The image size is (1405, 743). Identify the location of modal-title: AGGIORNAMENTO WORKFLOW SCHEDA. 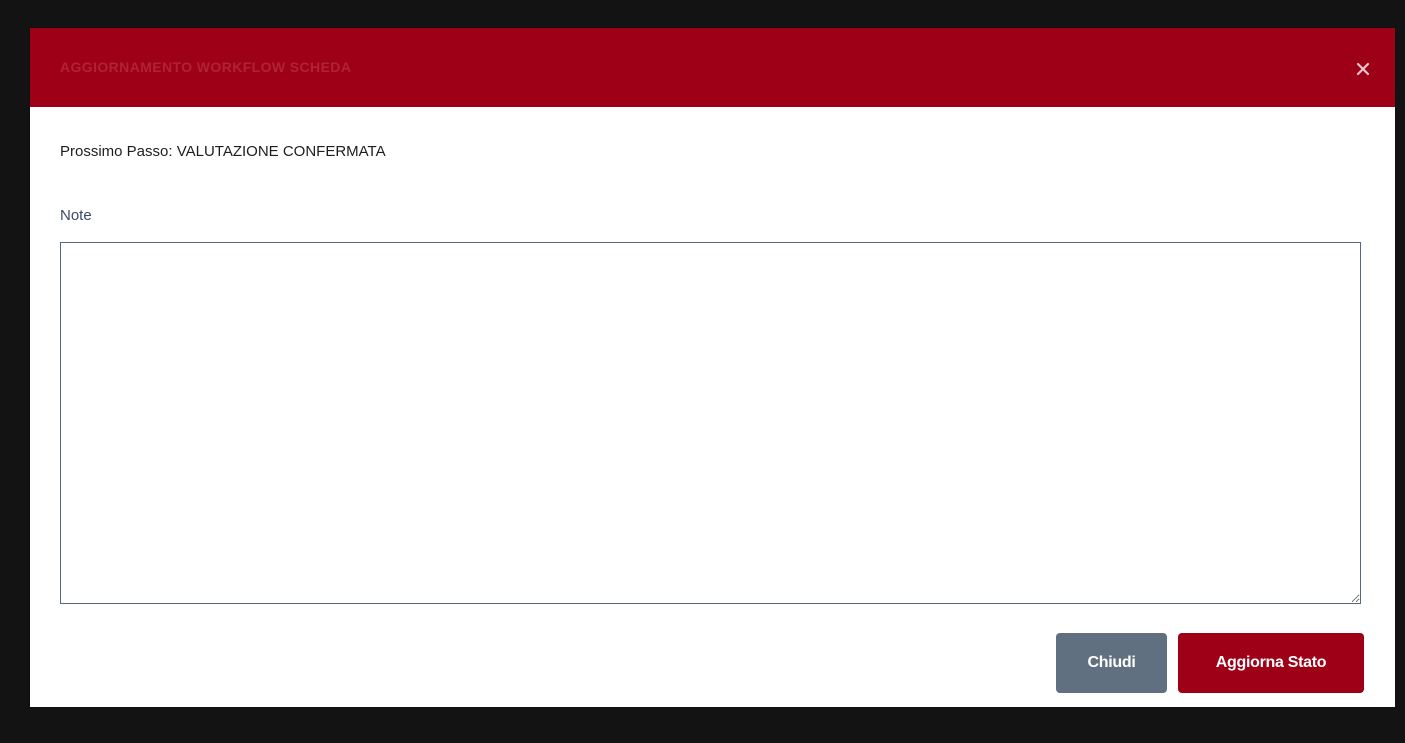
(206, 67).